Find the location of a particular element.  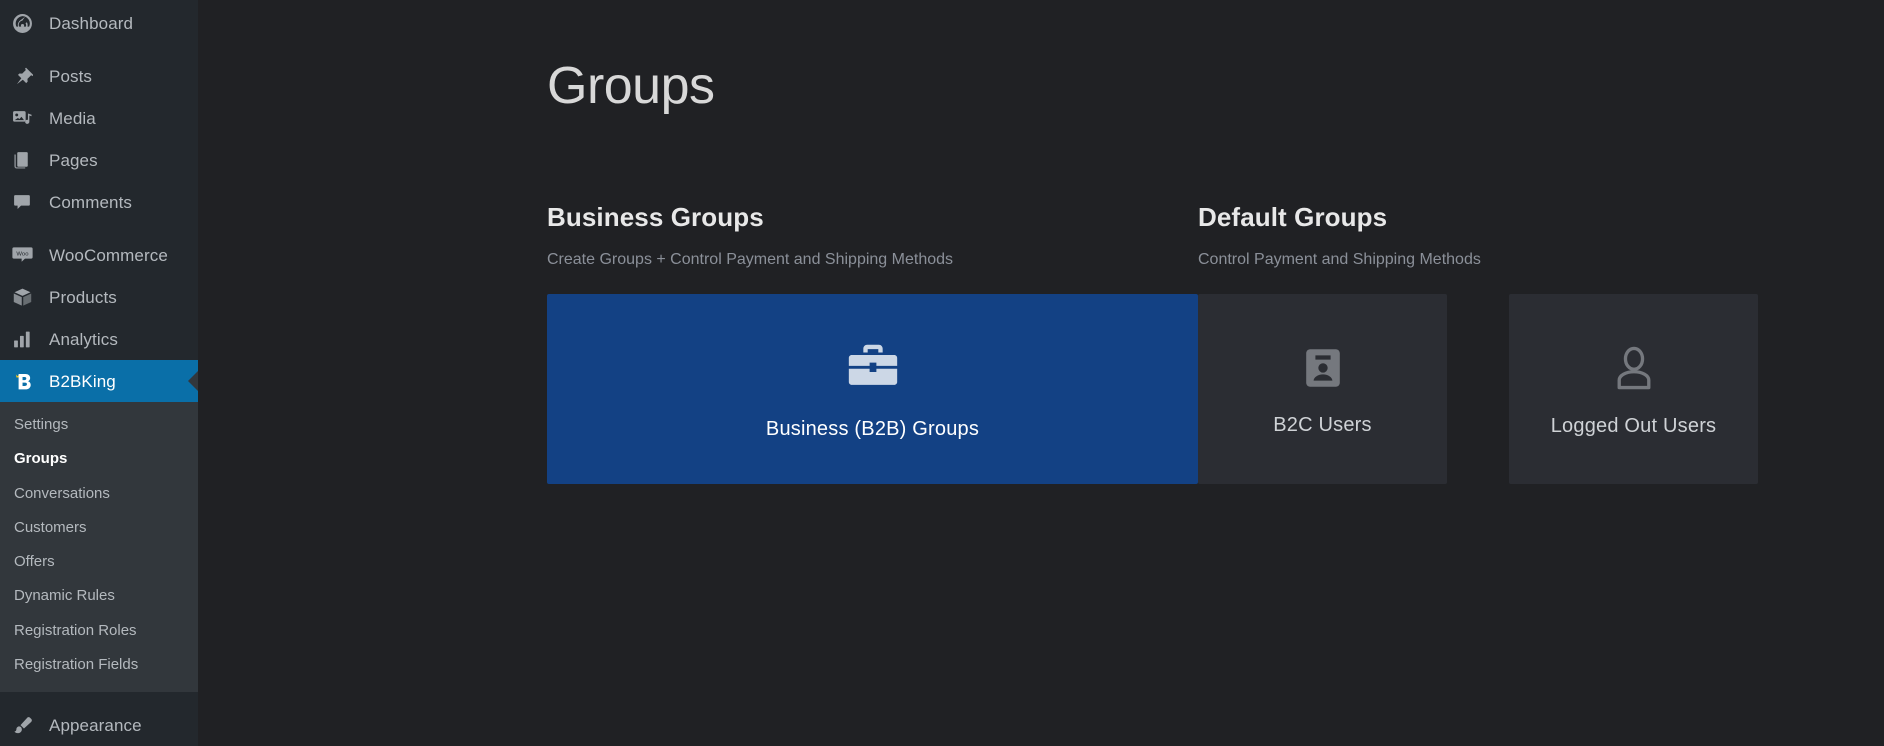

sidebar-item-products: Products is located at coordinates (99, 297).